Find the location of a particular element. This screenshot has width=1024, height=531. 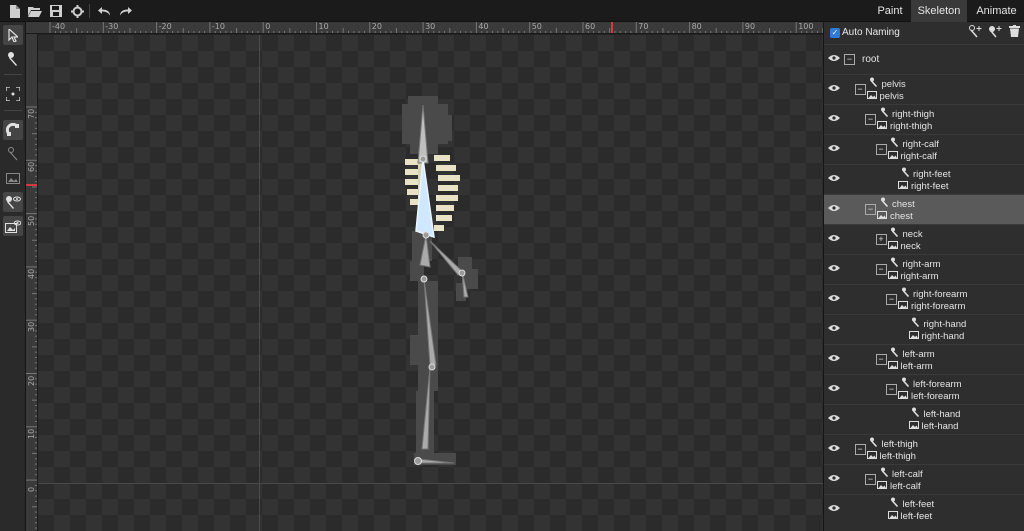

ruler-tick-label: 90 is located at coordinates (750, 26).